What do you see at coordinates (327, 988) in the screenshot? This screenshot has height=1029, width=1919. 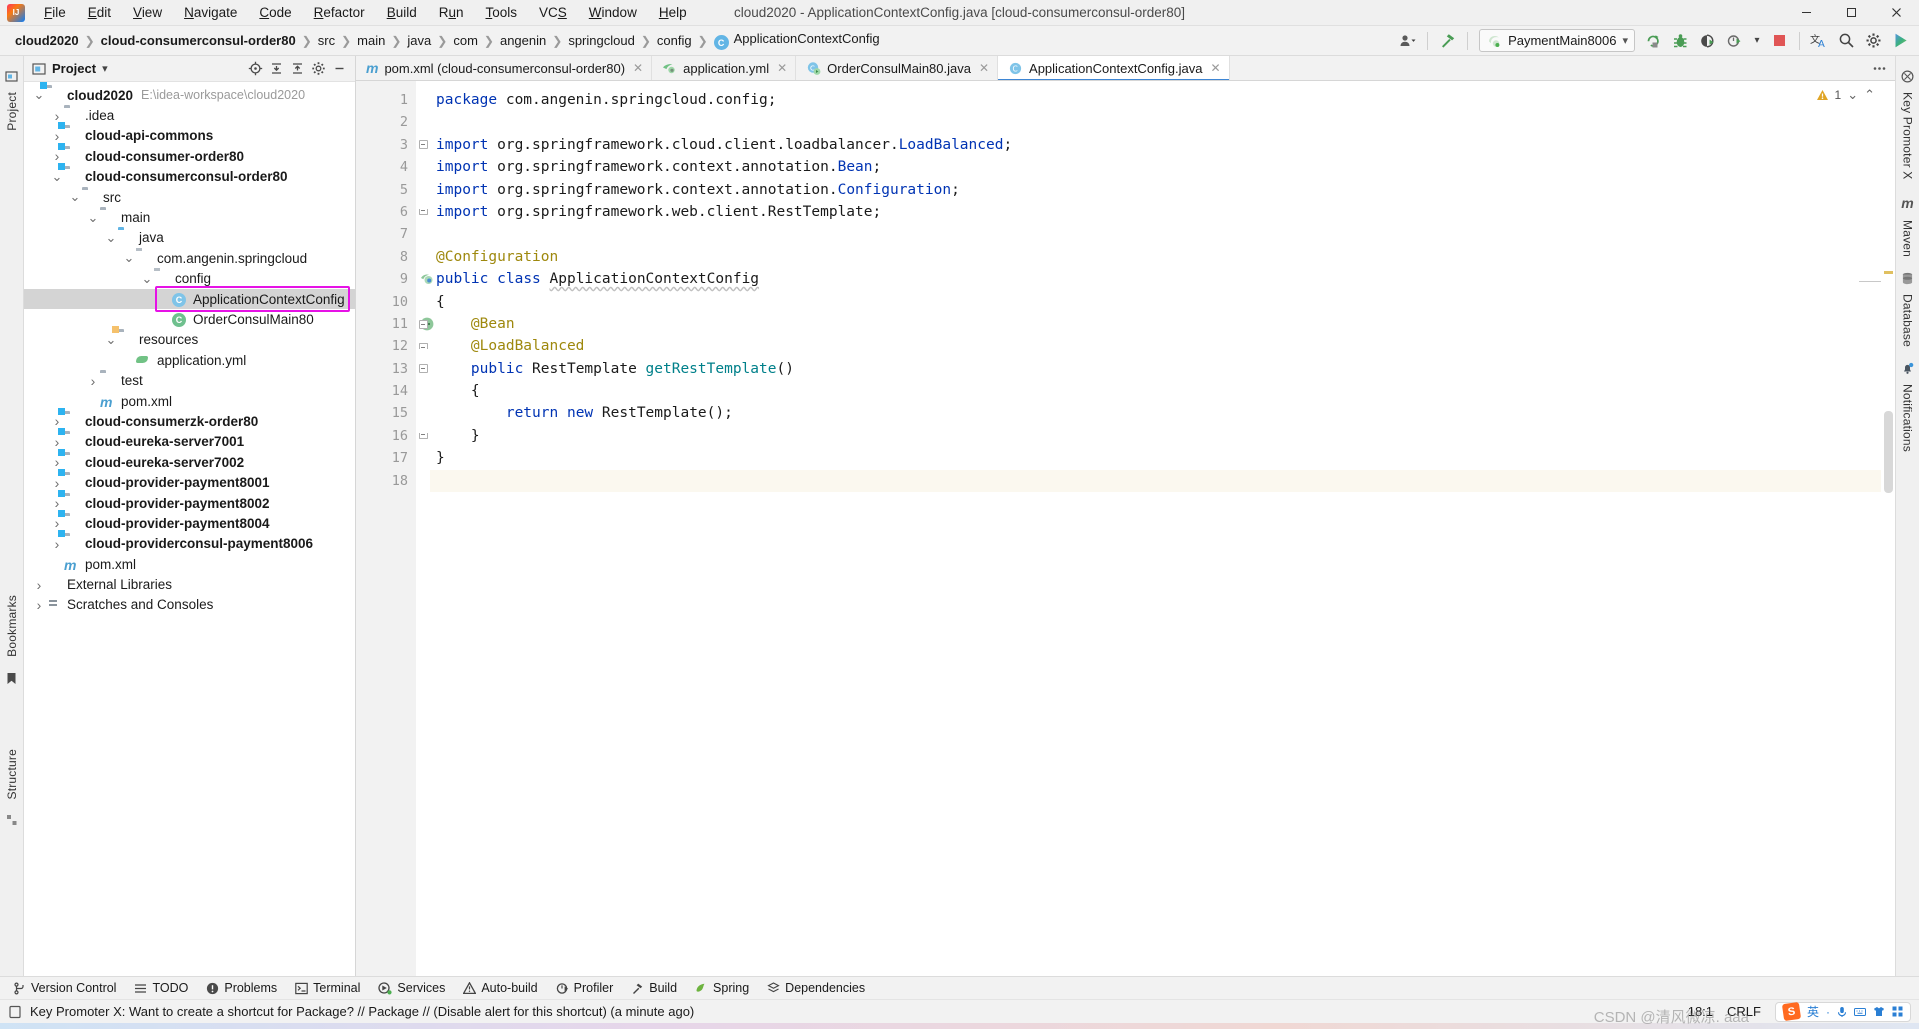 I see `tool-window-terminal: Terminal` at bounding box center [327, 988].